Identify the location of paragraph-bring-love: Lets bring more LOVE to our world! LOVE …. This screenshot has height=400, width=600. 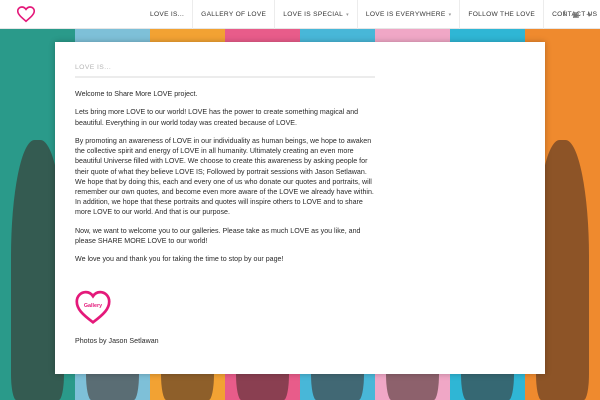
(217, 117).